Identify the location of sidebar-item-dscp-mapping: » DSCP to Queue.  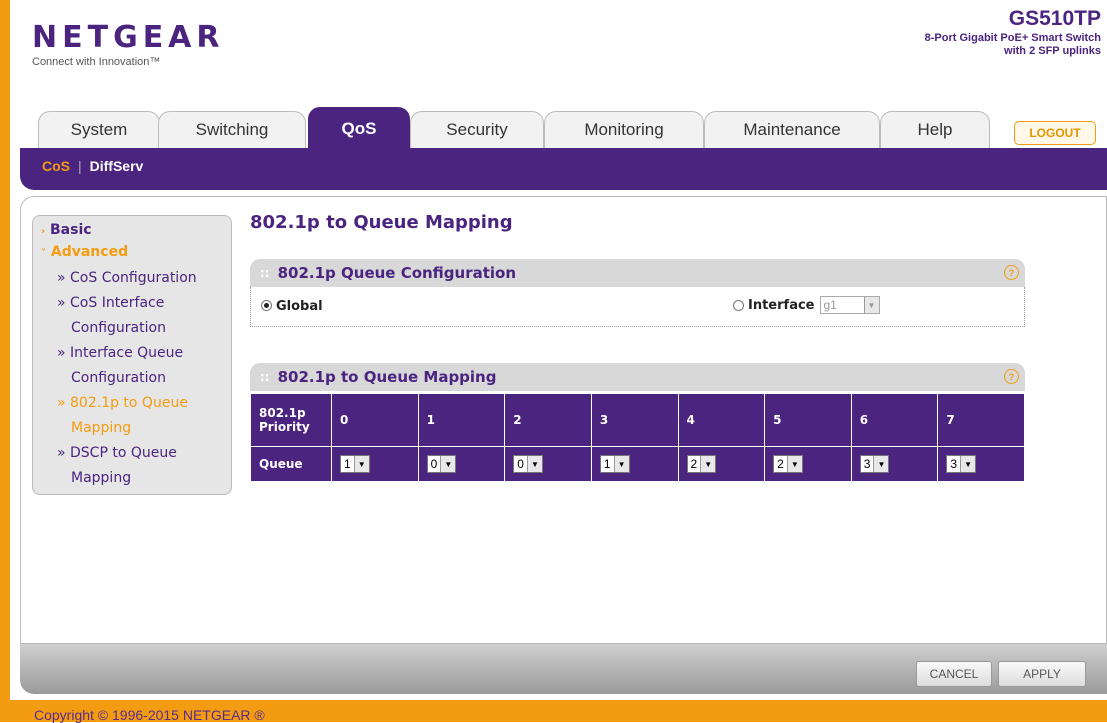
(117, 453).